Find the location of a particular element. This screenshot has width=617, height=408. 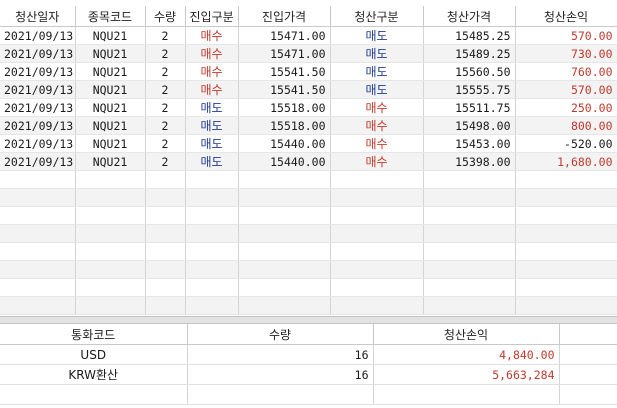

header-currency: 통화코드 is located at coordinates (94, 334).